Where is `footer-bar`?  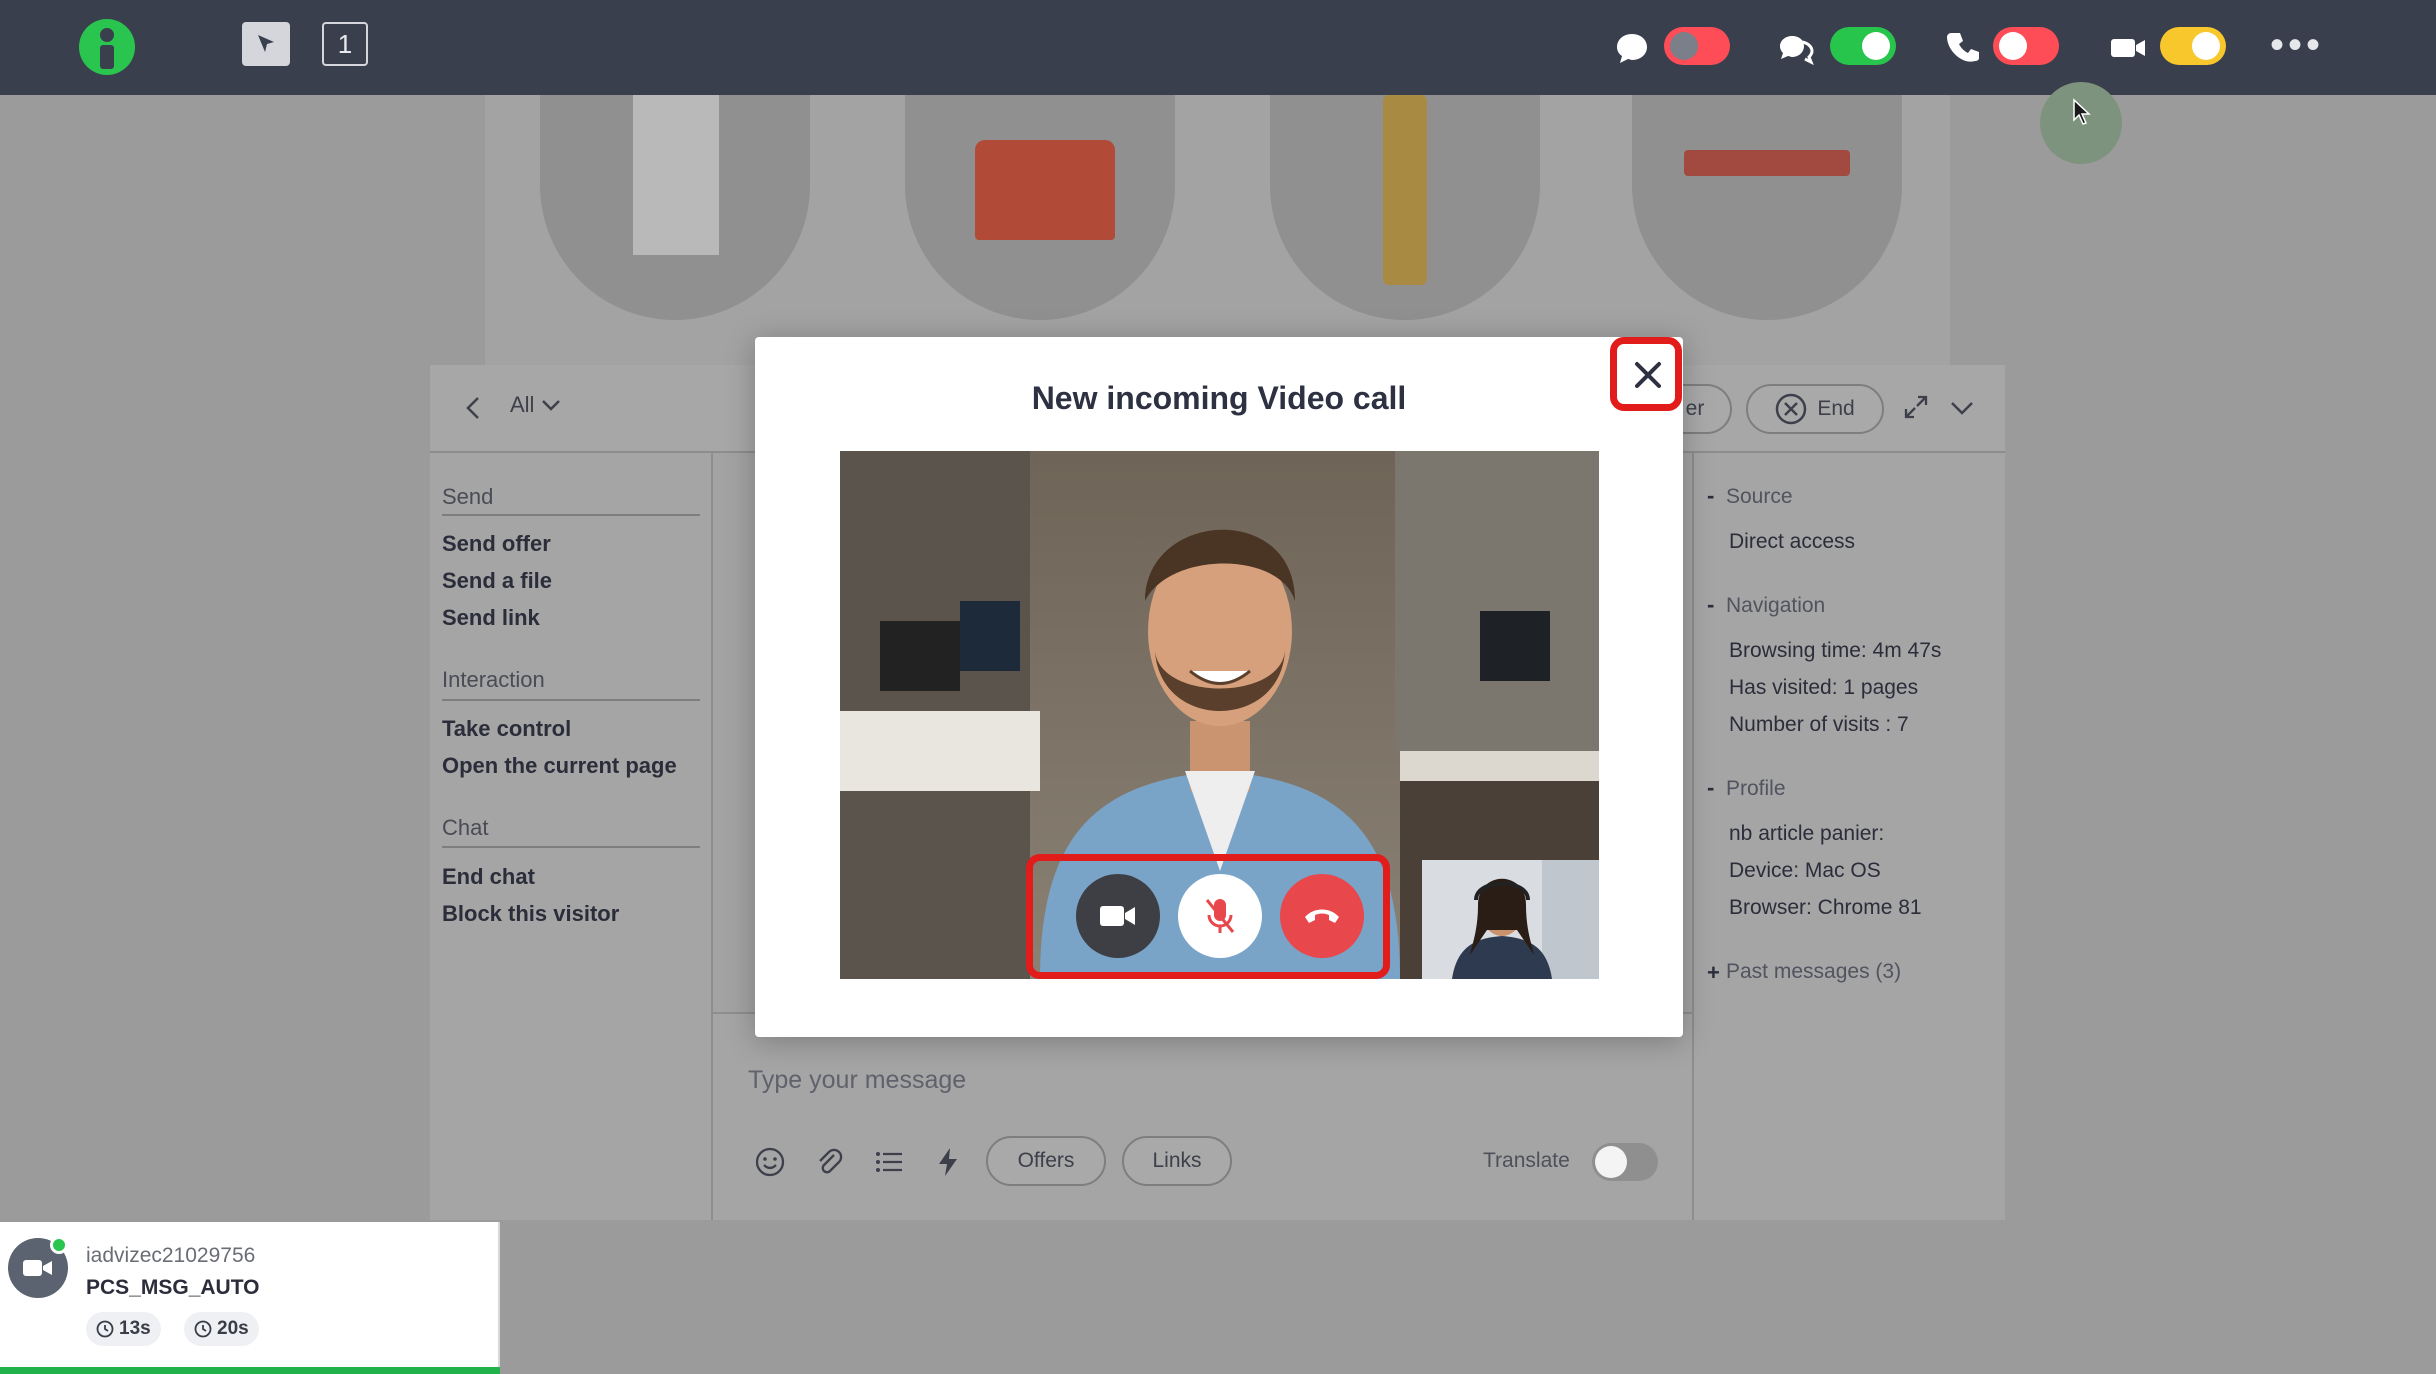
footer-bar is located at coordinates (1468, 1298).